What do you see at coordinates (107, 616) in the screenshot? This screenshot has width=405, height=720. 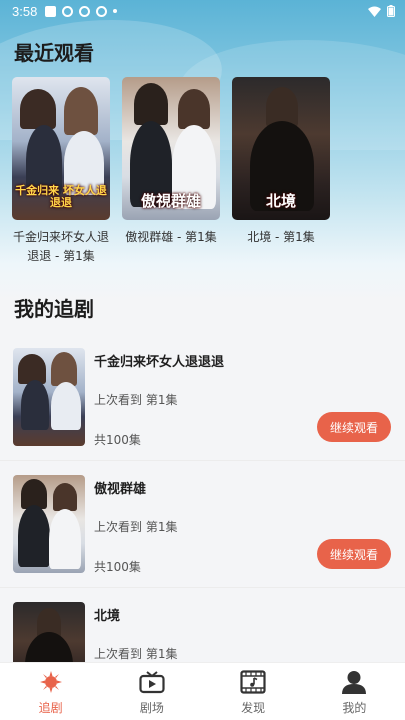 I see `following-item-title: 北境` at bounding box center [107, 616].